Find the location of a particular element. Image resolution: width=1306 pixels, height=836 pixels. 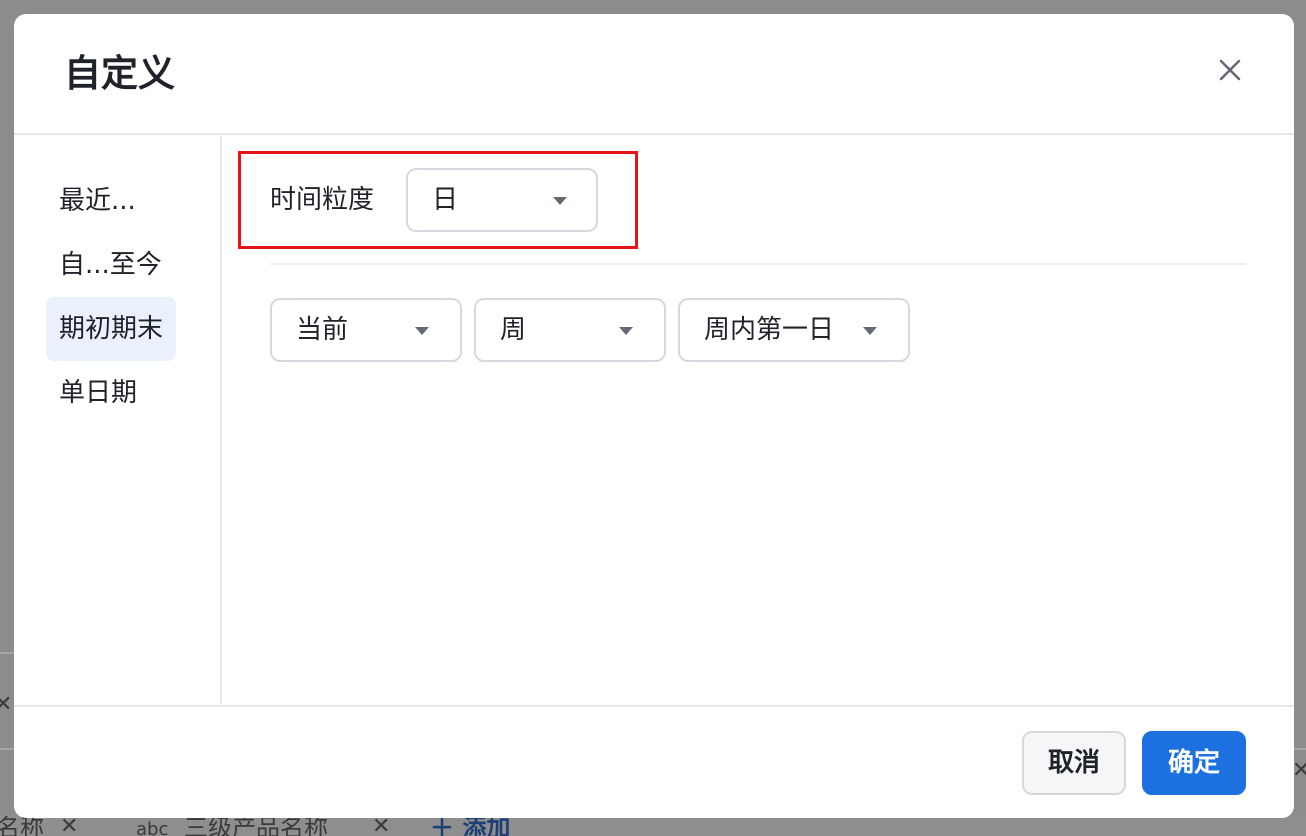

bg-add-button: ＋ 添加 is located at coordinates (470, 826).